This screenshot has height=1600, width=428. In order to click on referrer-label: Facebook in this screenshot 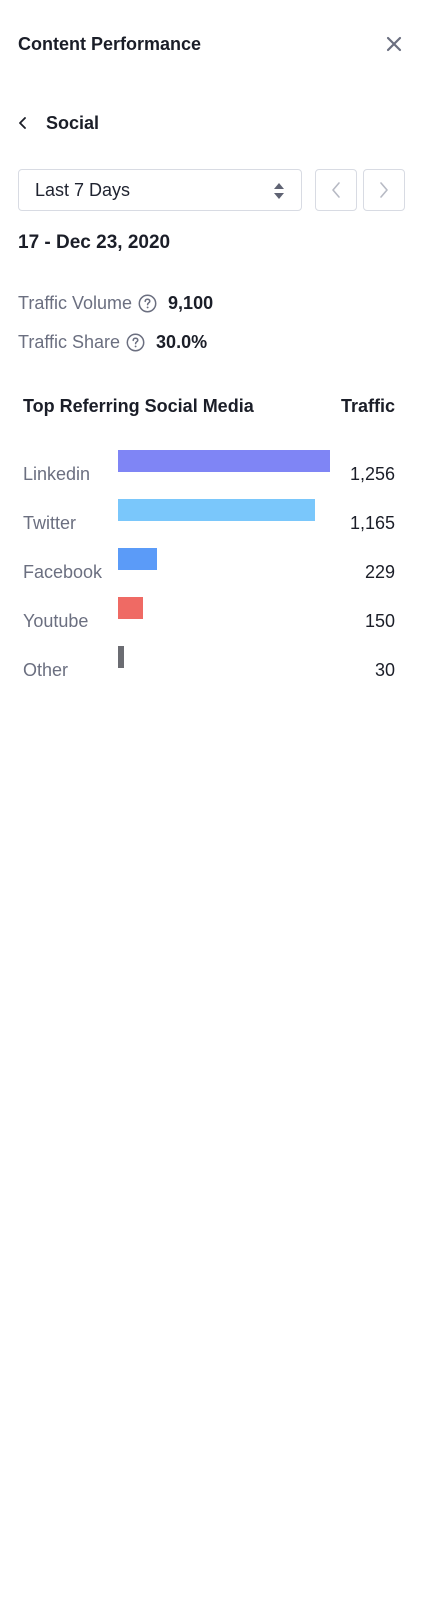, I will do `click(63, 572)`.